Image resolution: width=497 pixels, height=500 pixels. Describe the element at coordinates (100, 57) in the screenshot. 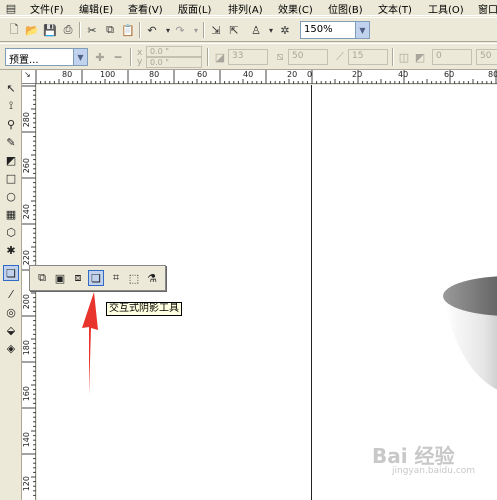

I see `add-preset-icon: ✚` at that location.